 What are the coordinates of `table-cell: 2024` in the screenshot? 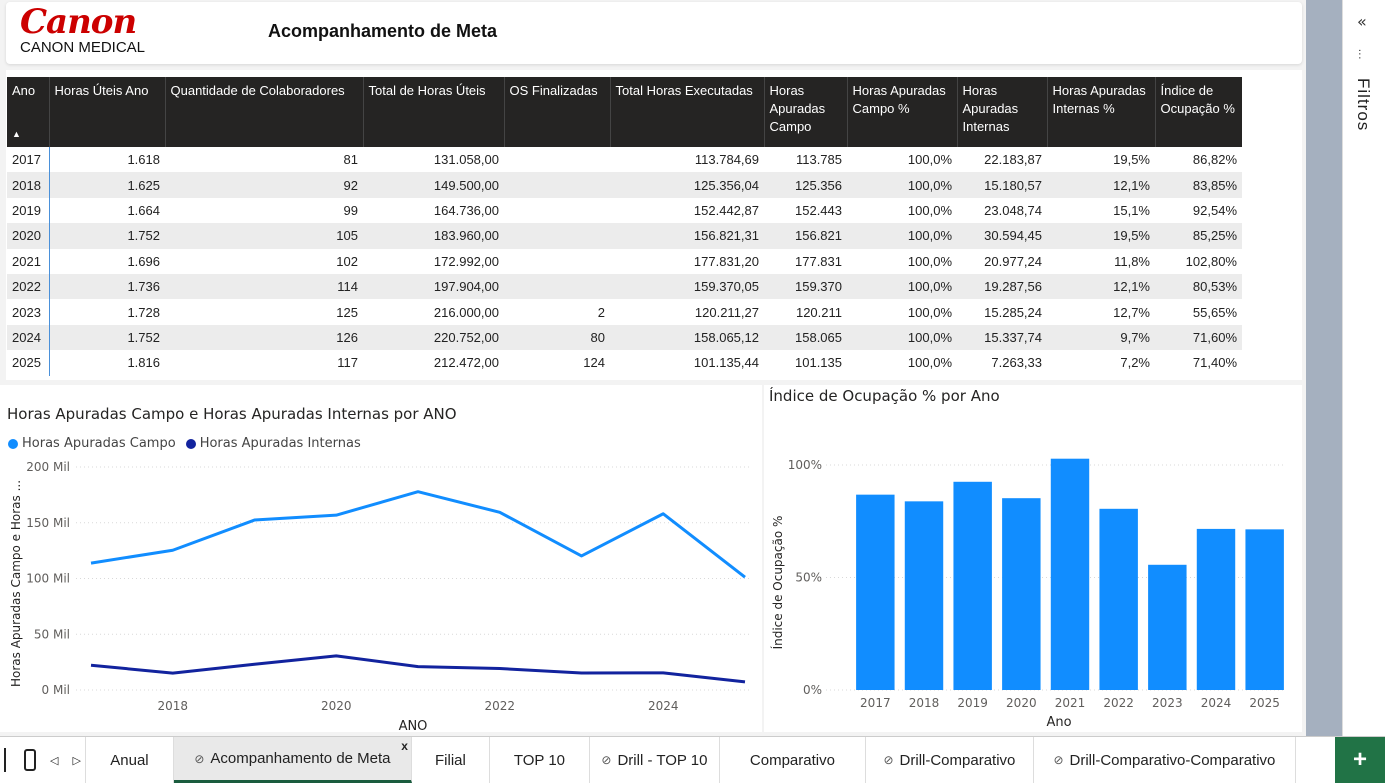 It's located at (28, 337).